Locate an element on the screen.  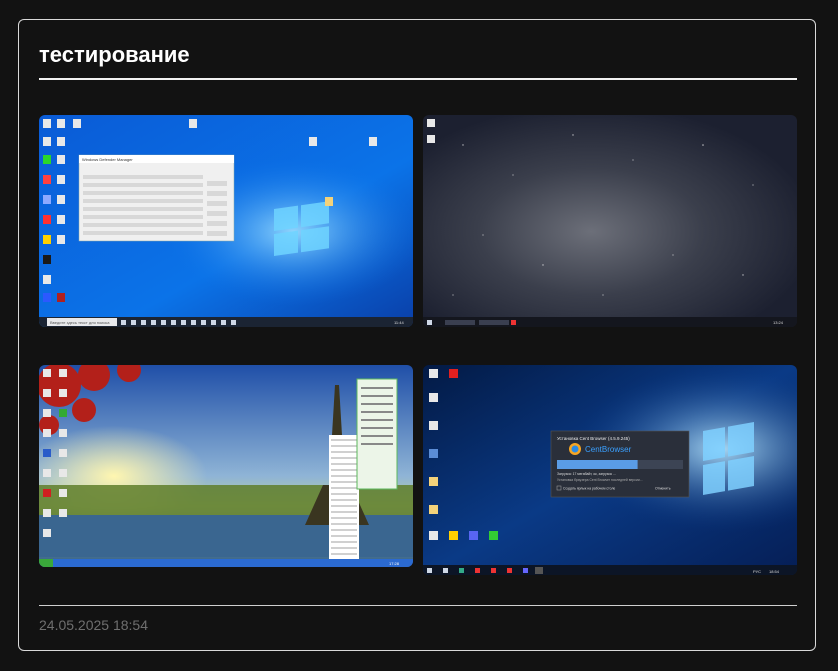
footer-divider is located at coordinates (418, 605).